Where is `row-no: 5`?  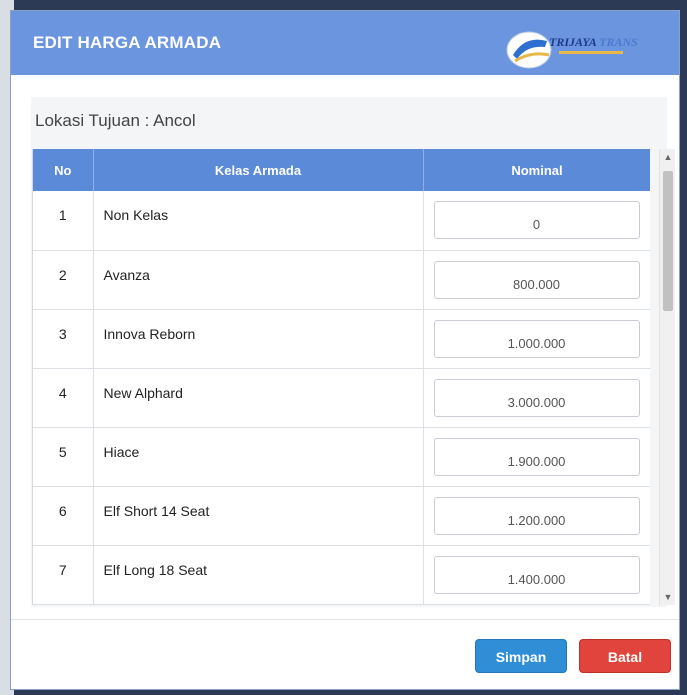
row-no: 5 is located at coordinates (63, 457).